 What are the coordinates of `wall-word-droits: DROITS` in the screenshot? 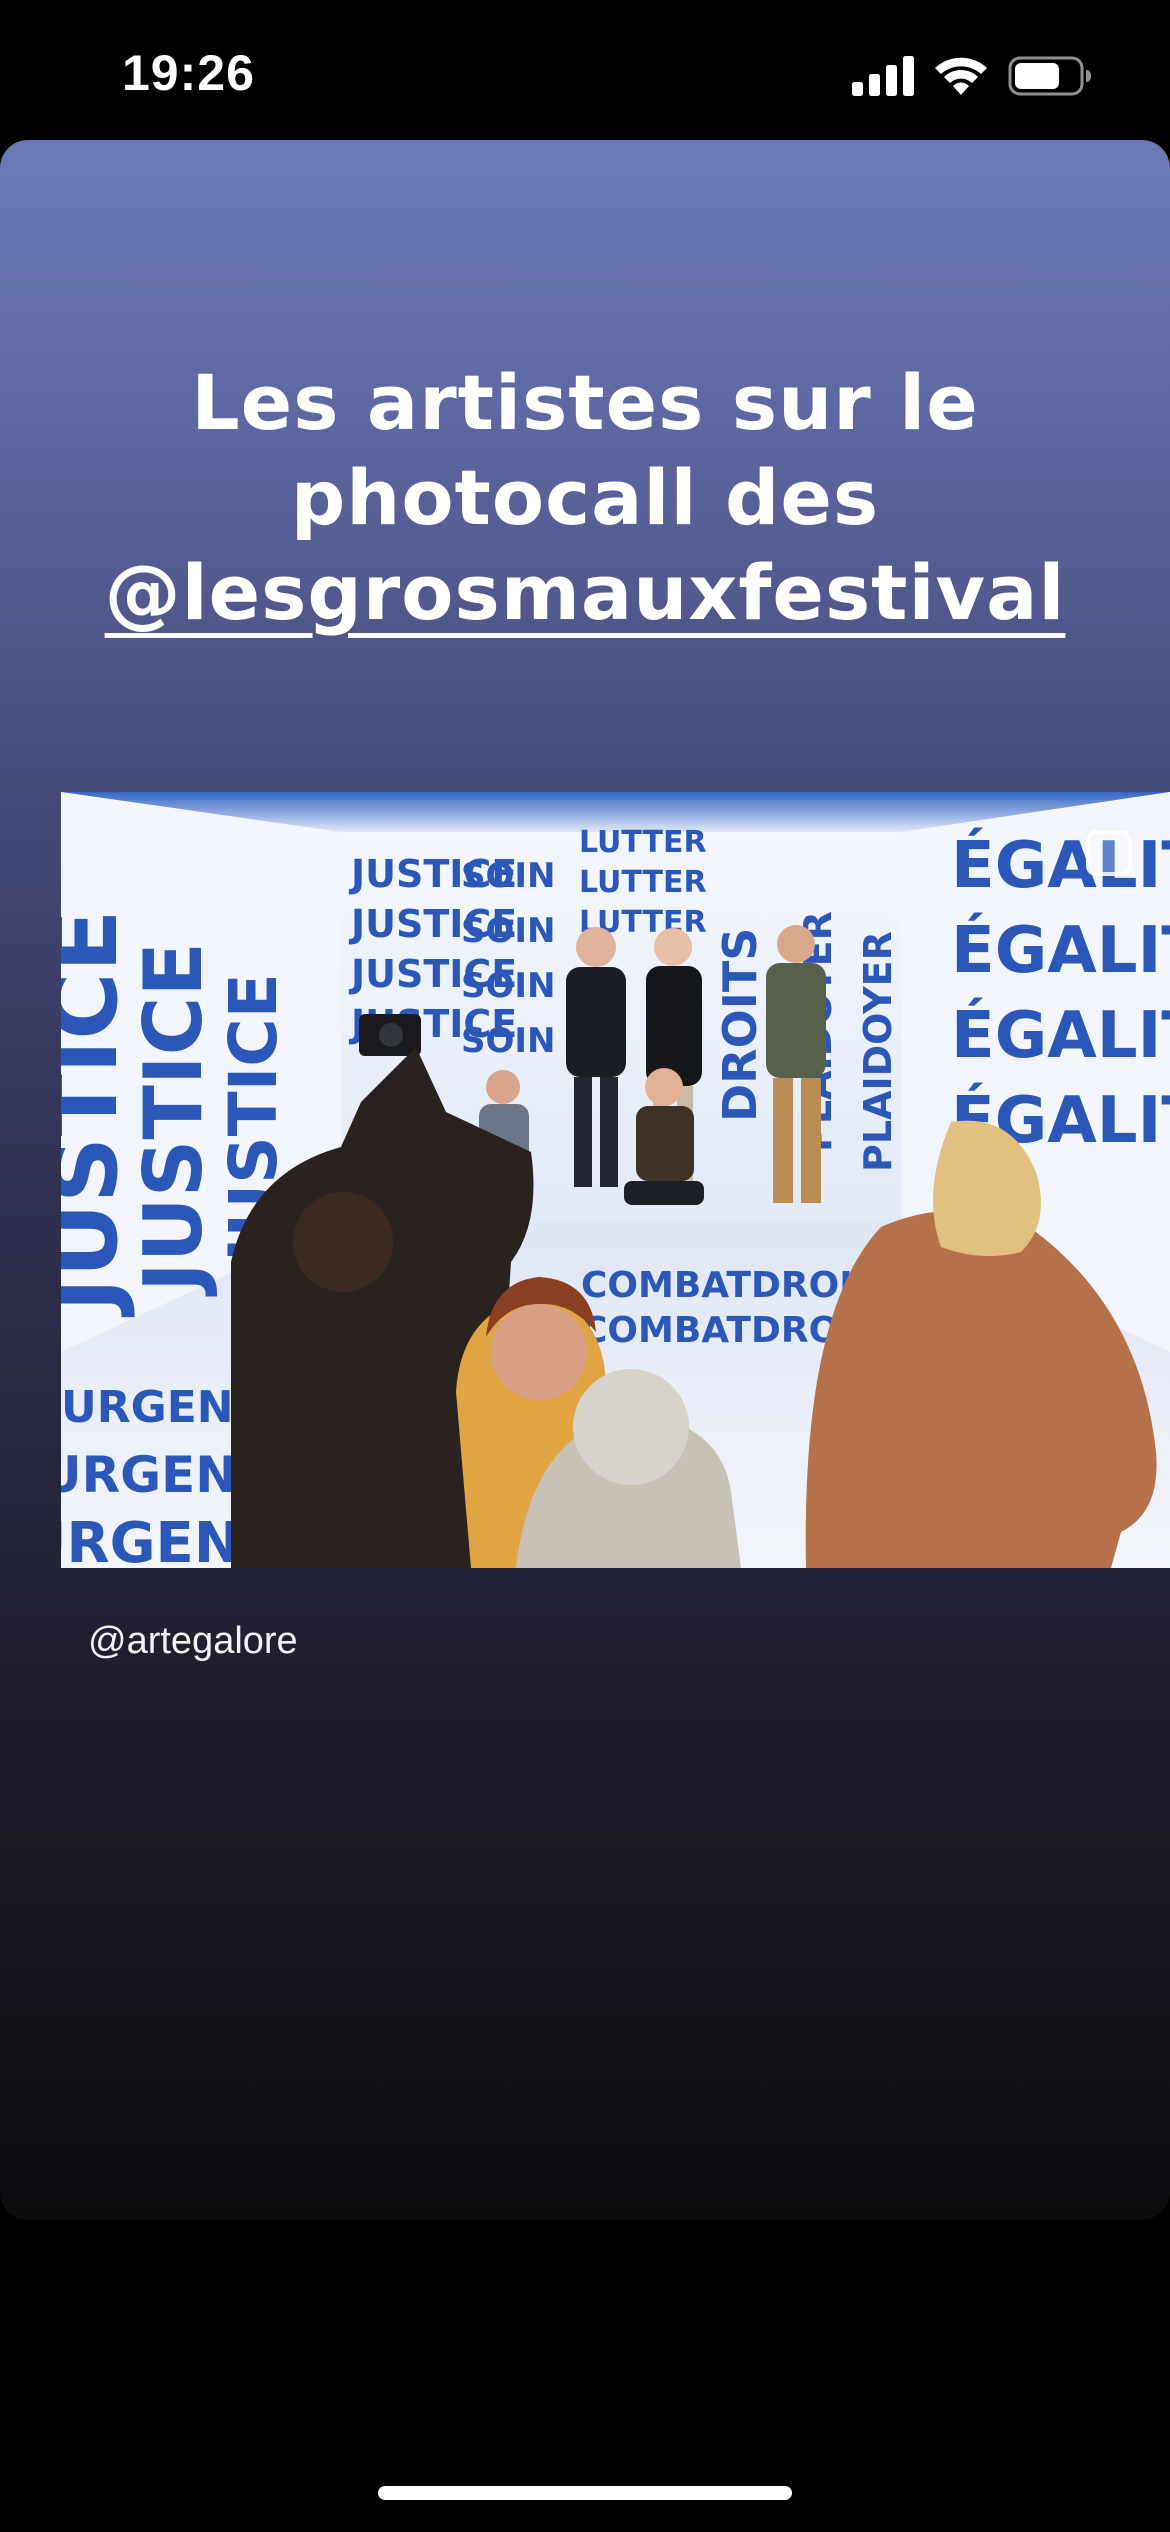 It's located at (740, 1025).